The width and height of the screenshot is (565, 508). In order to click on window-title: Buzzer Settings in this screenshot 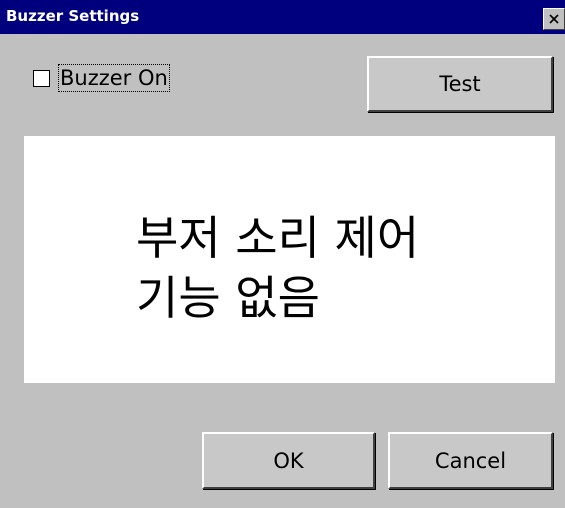, I will do `click(73, 16)`.